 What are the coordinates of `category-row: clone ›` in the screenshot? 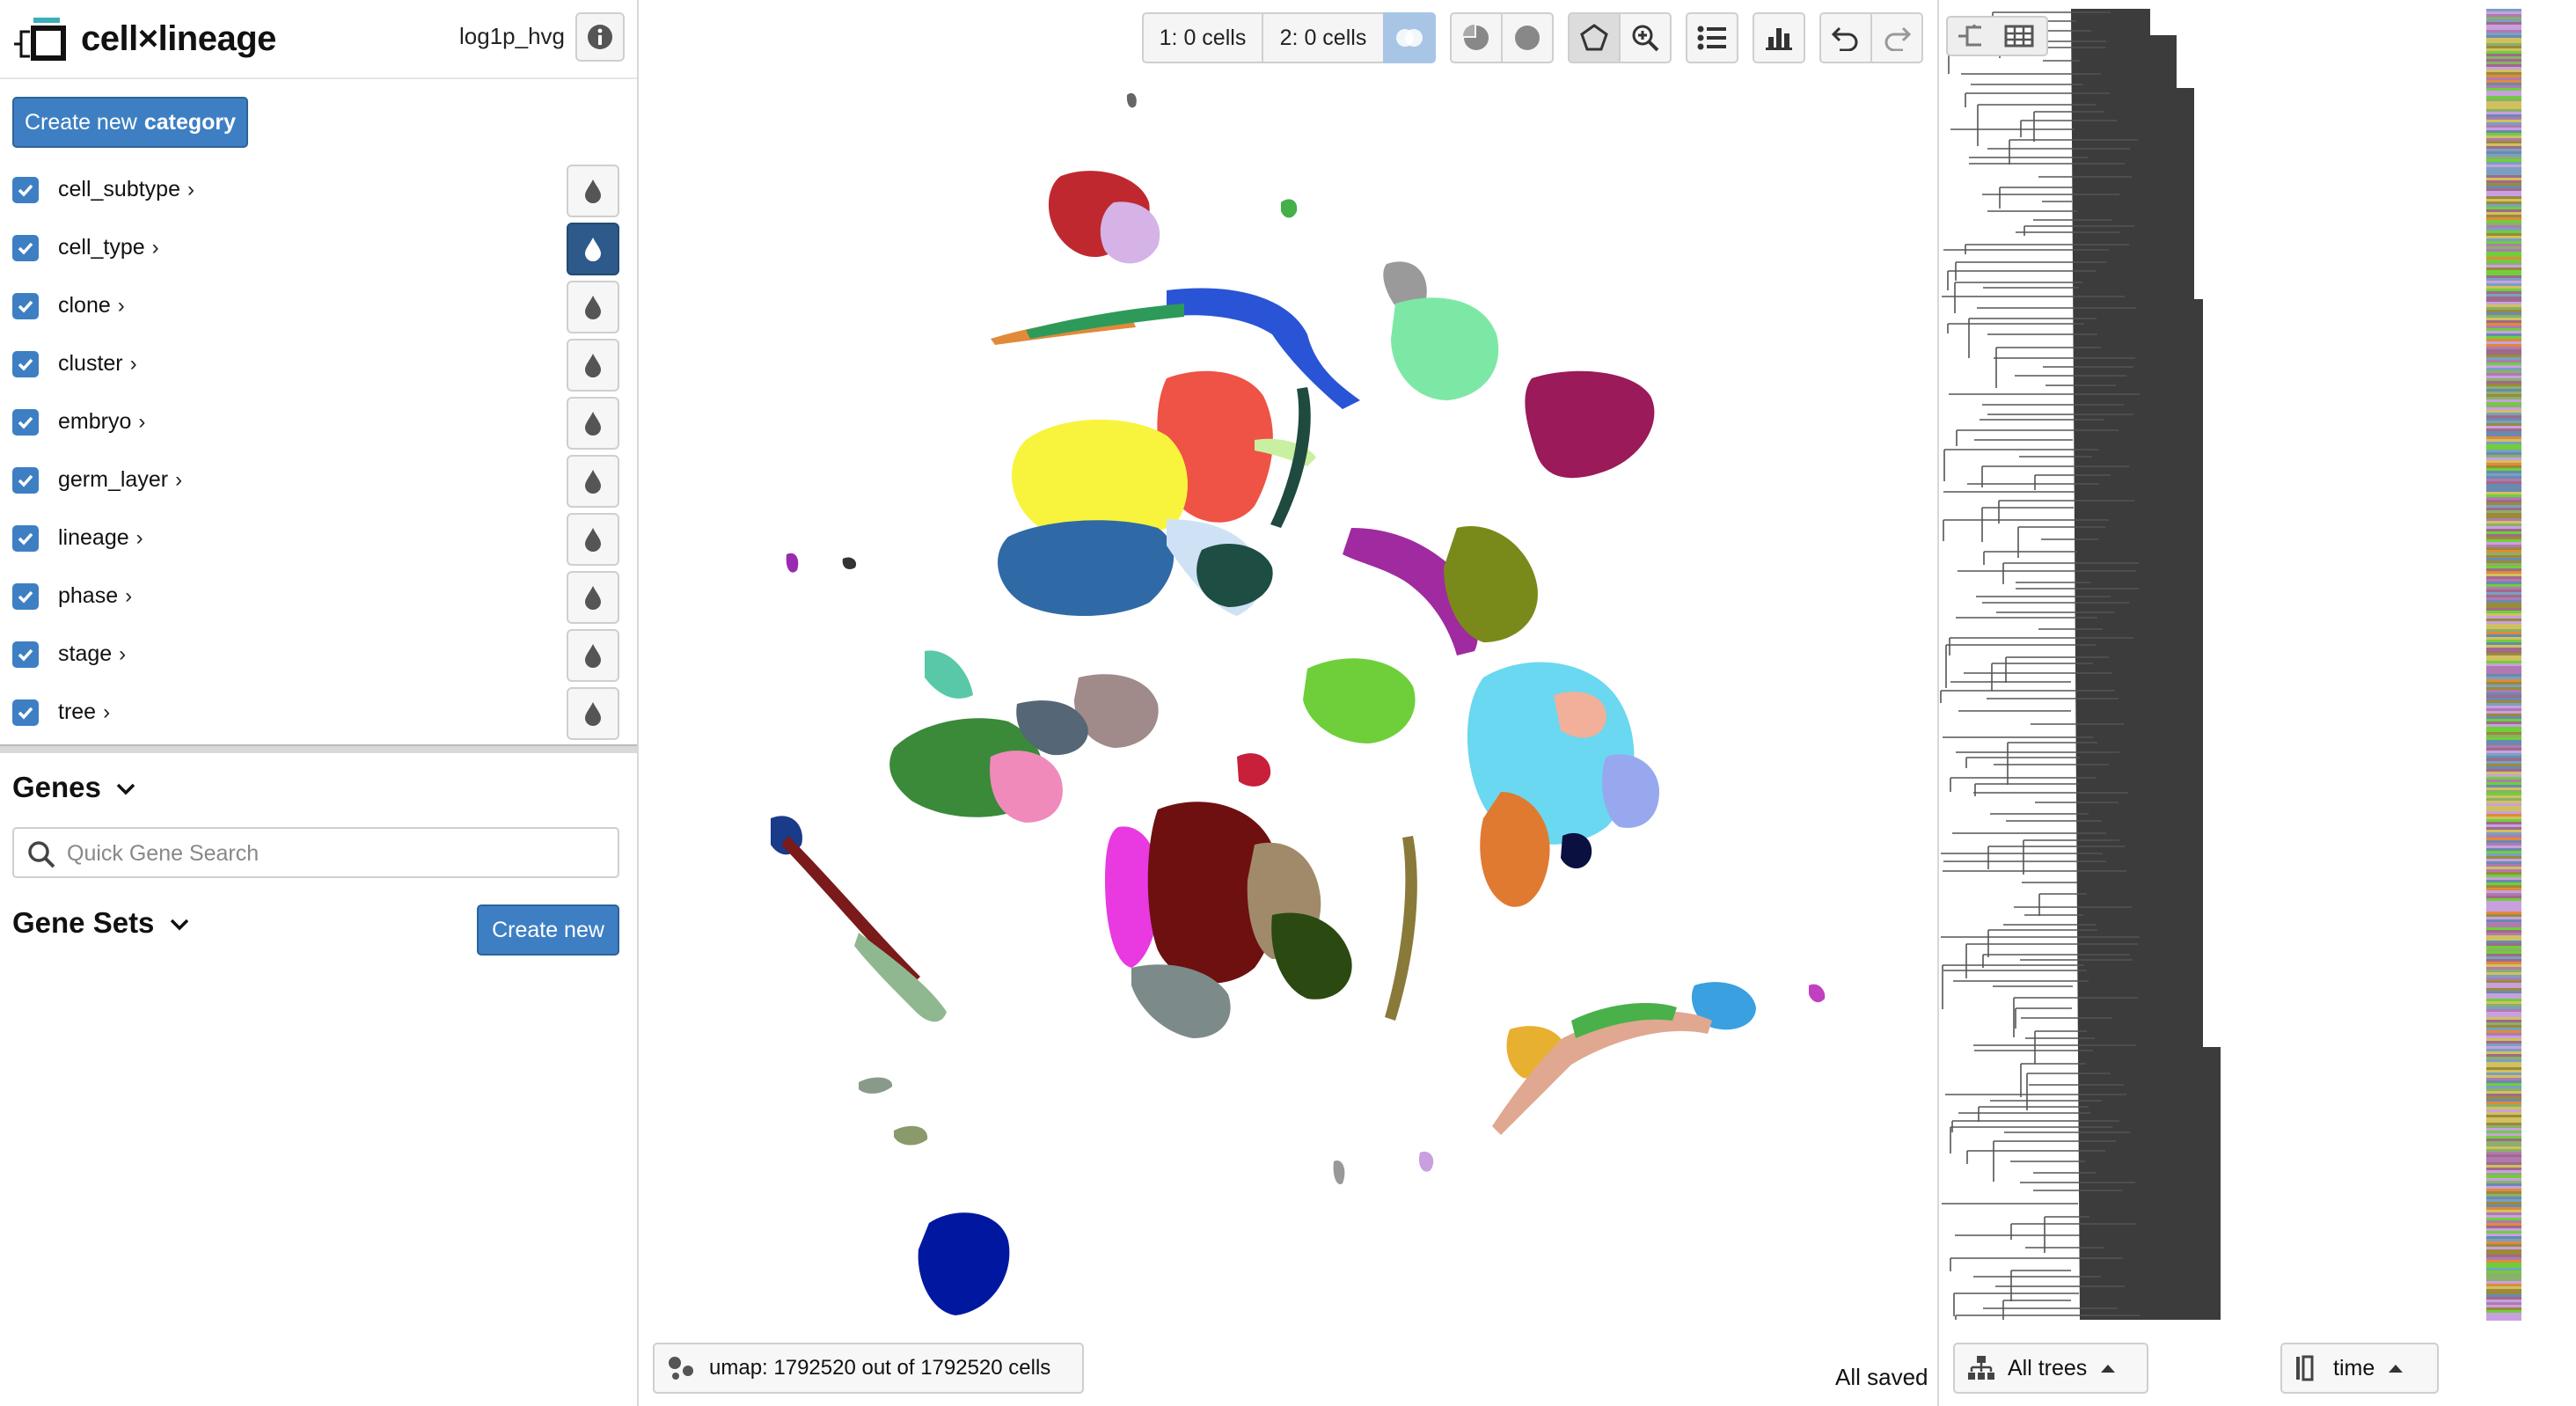 It's located at (318, 306).